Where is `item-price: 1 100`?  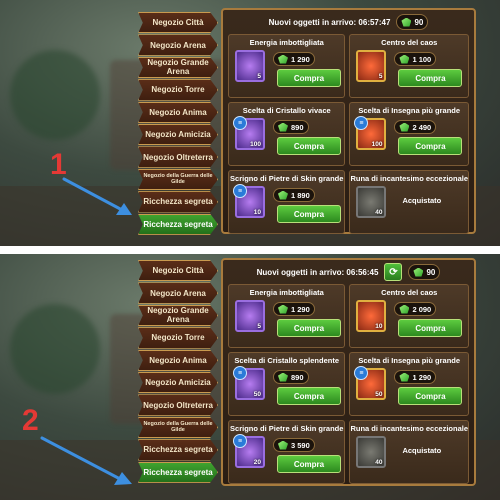 item-price: 1 100 is located at coordinates (415, 59).